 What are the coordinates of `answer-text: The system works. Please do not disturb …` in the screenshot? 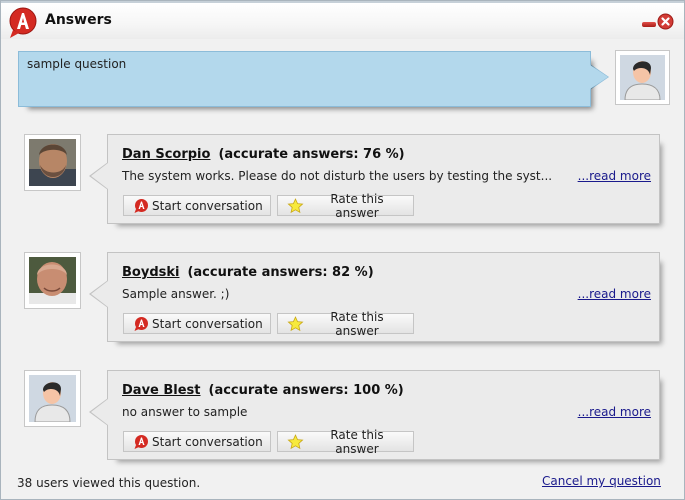 It's located at (337, 176).